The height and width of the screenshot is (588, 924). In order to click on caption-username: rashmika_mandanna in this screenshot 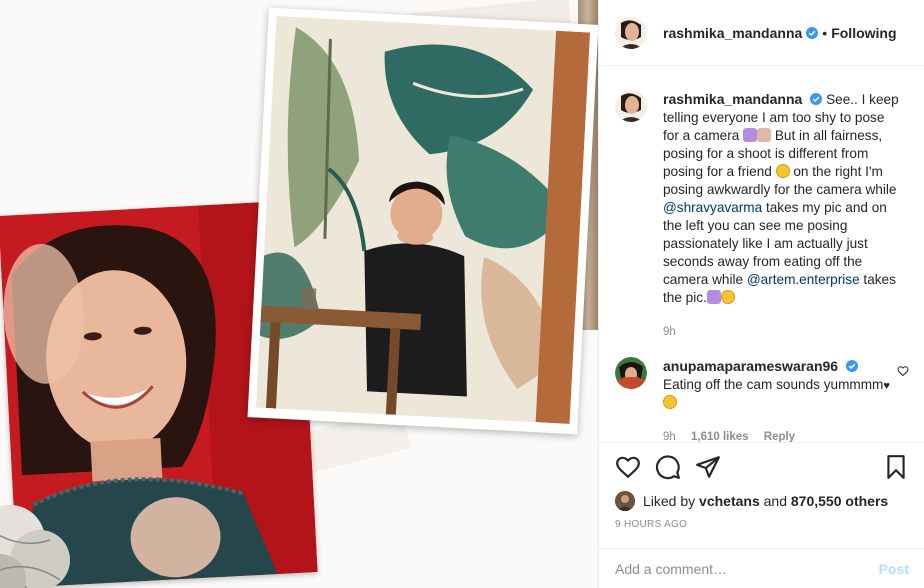, I will do `click(732, 99)`.